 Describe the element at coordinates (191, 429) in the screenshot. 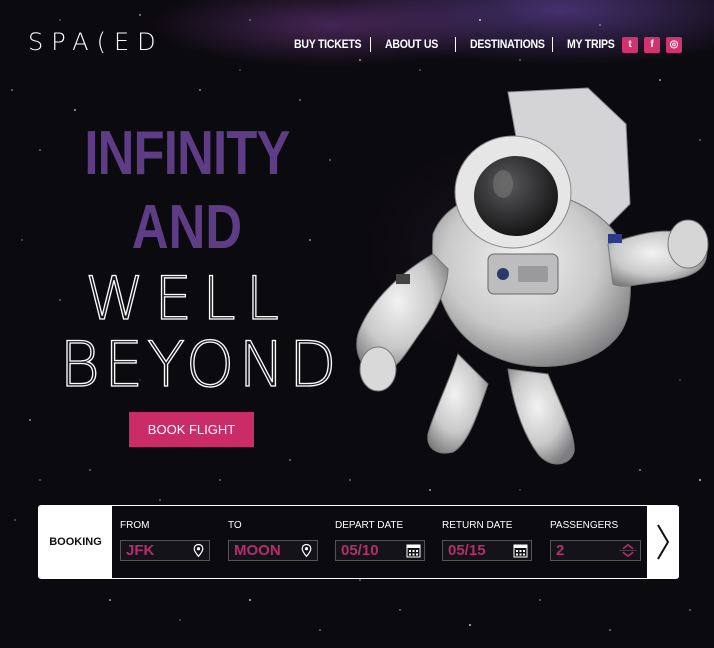

I see `book-flight-button: BOOK FLIGHT` at that location.